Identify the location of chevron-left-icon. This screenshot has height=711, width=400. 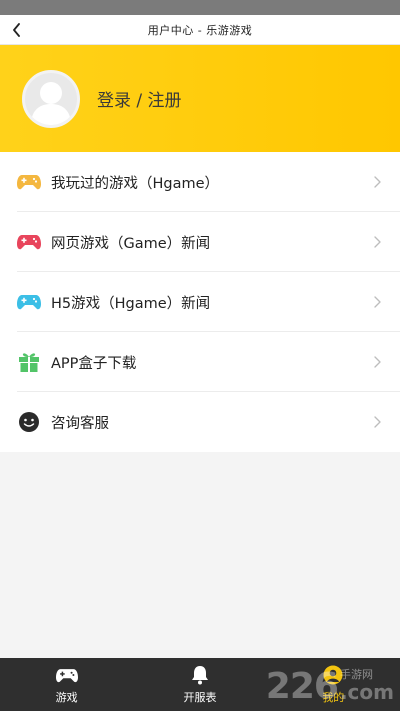
(16, 30).